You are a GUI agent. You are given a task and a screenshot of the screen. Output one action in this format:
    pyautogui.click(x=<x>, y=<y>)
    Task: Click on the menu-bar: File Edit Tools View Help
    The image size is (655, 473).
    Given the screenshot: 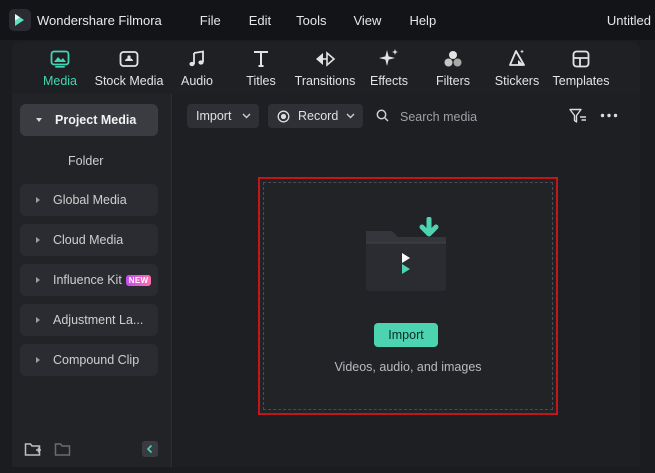 What is the action you would take?
    pyautogui.click(x=332, y=20)
    